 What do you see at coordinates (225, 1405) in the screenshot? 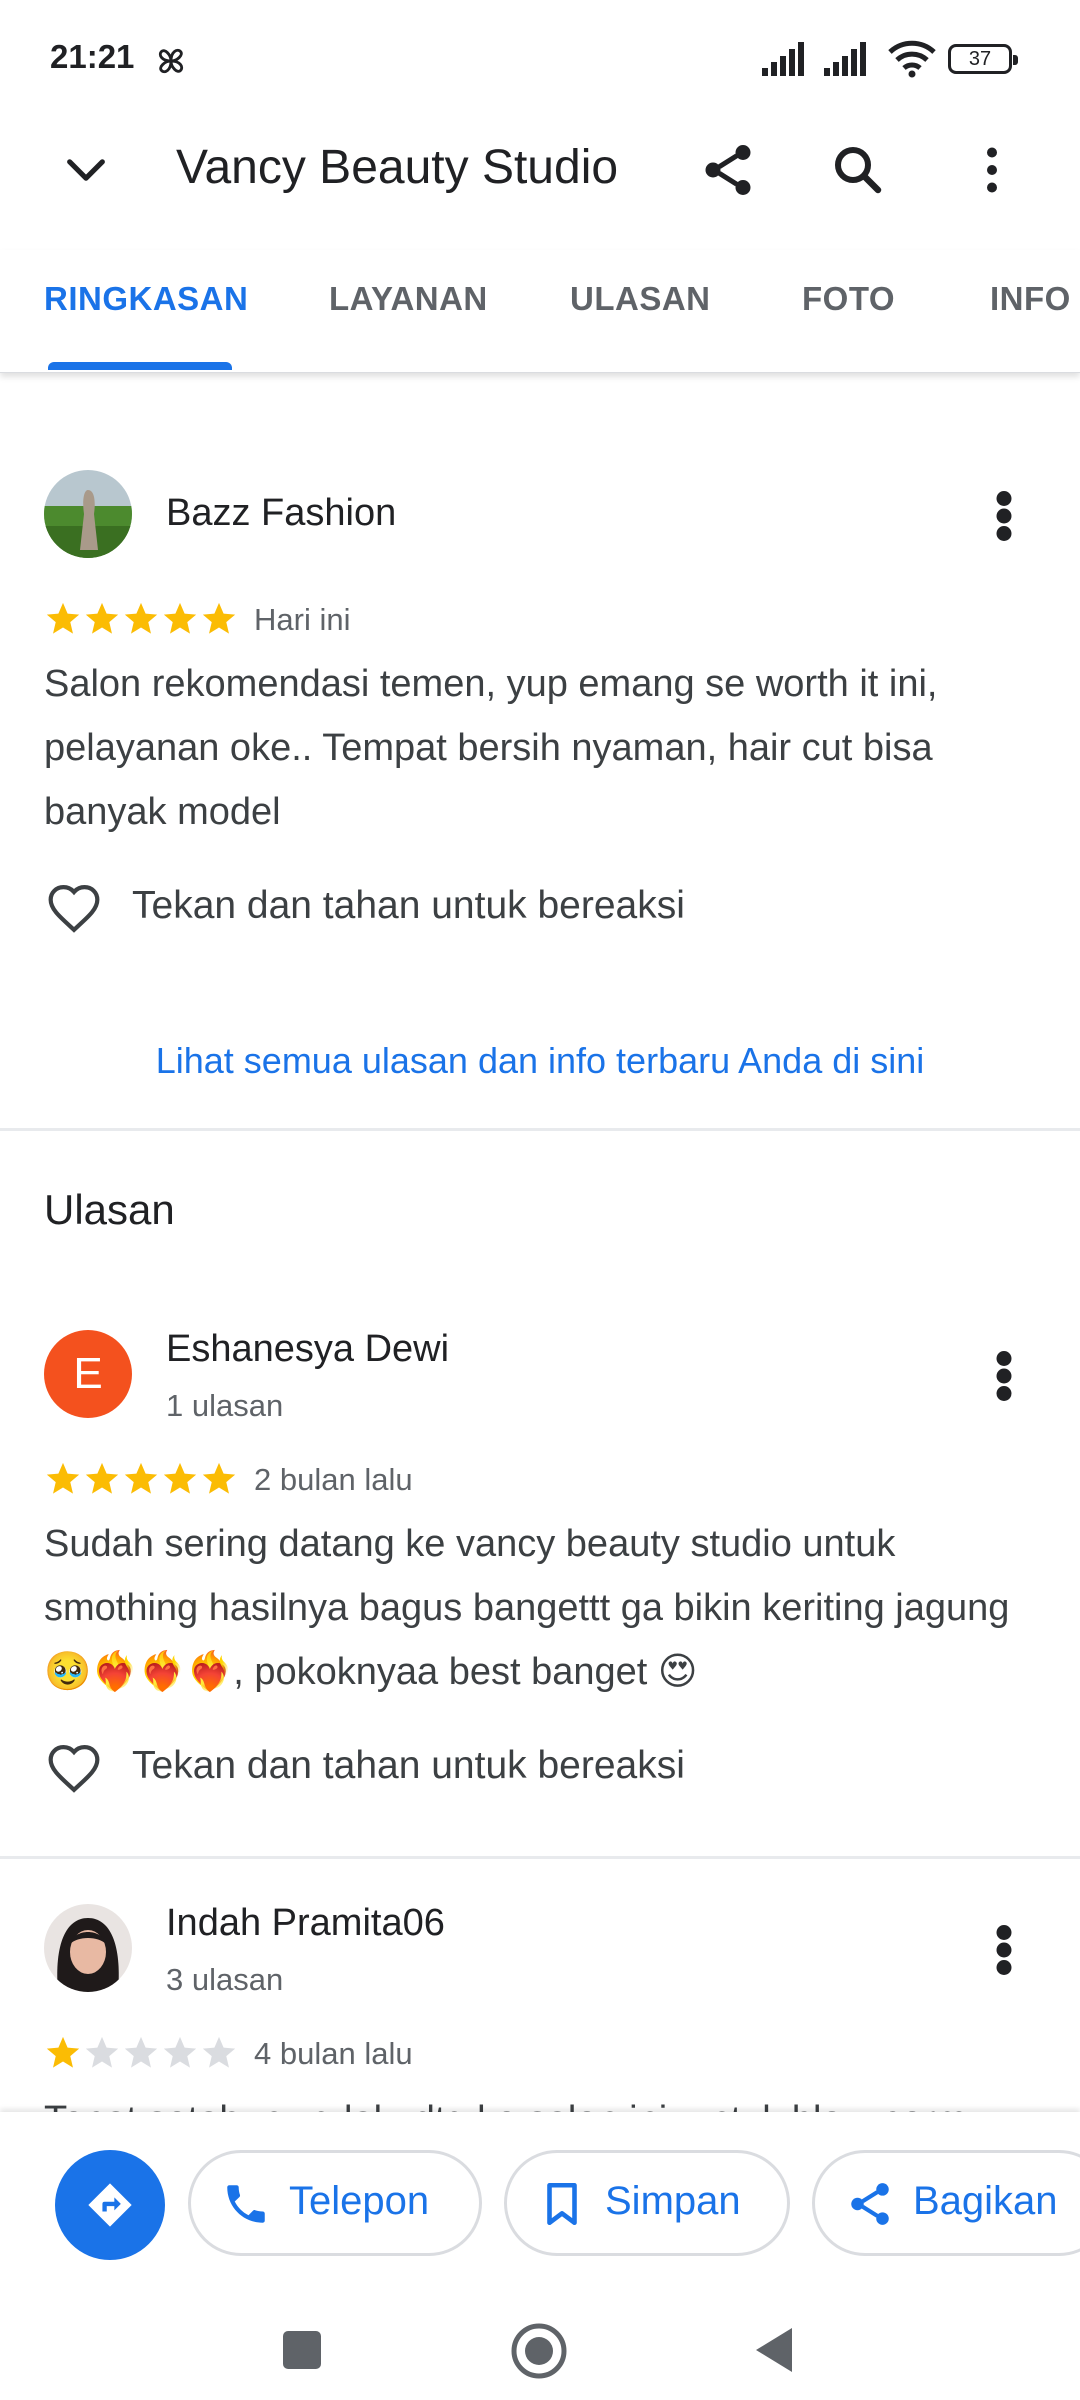
I see `review-count: 1 ulasan` at bounding box center [225, 1405].